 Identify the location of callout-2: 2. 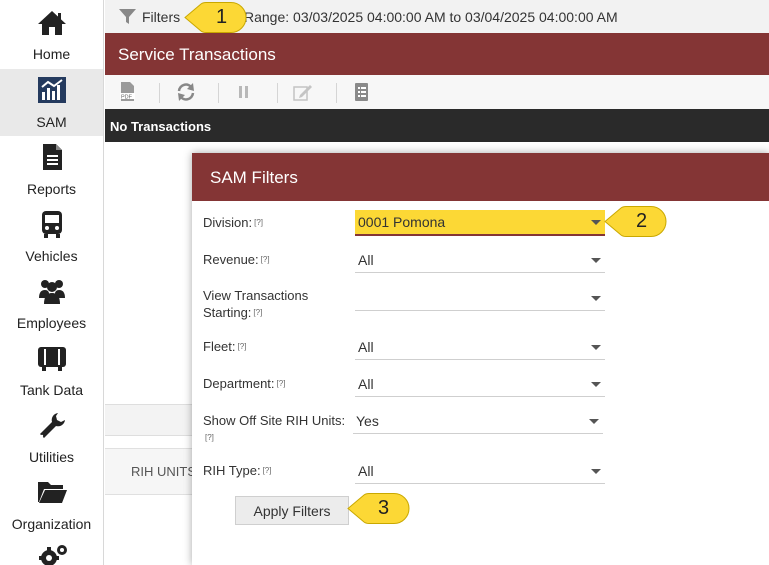
(635, 221).